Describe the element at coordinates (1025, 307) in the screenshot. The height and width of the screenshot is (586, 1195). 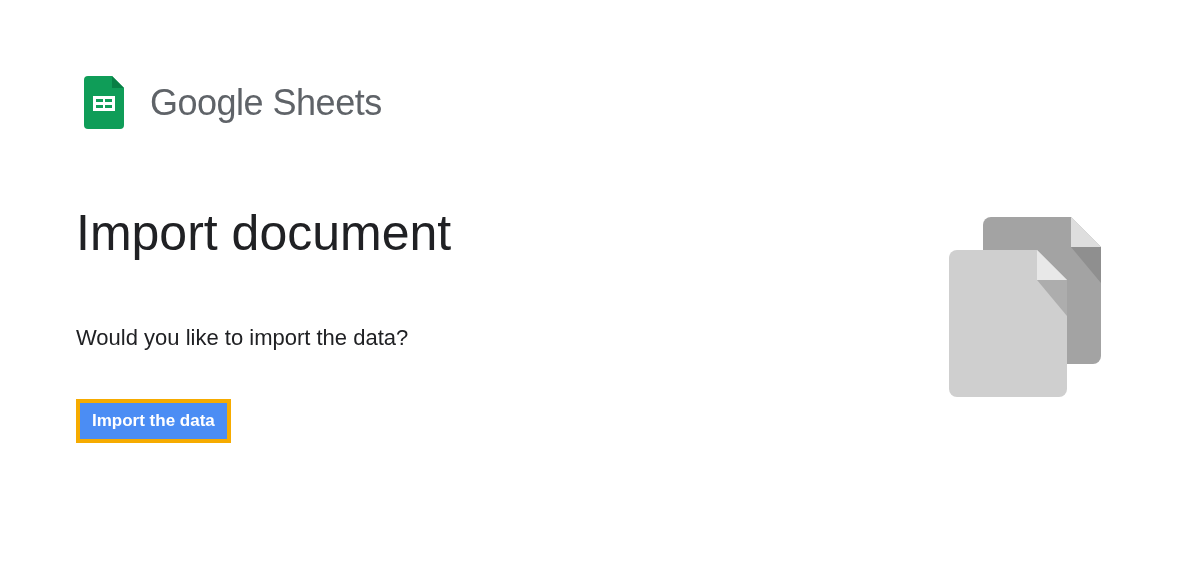
I see `documents-icon` at that location.